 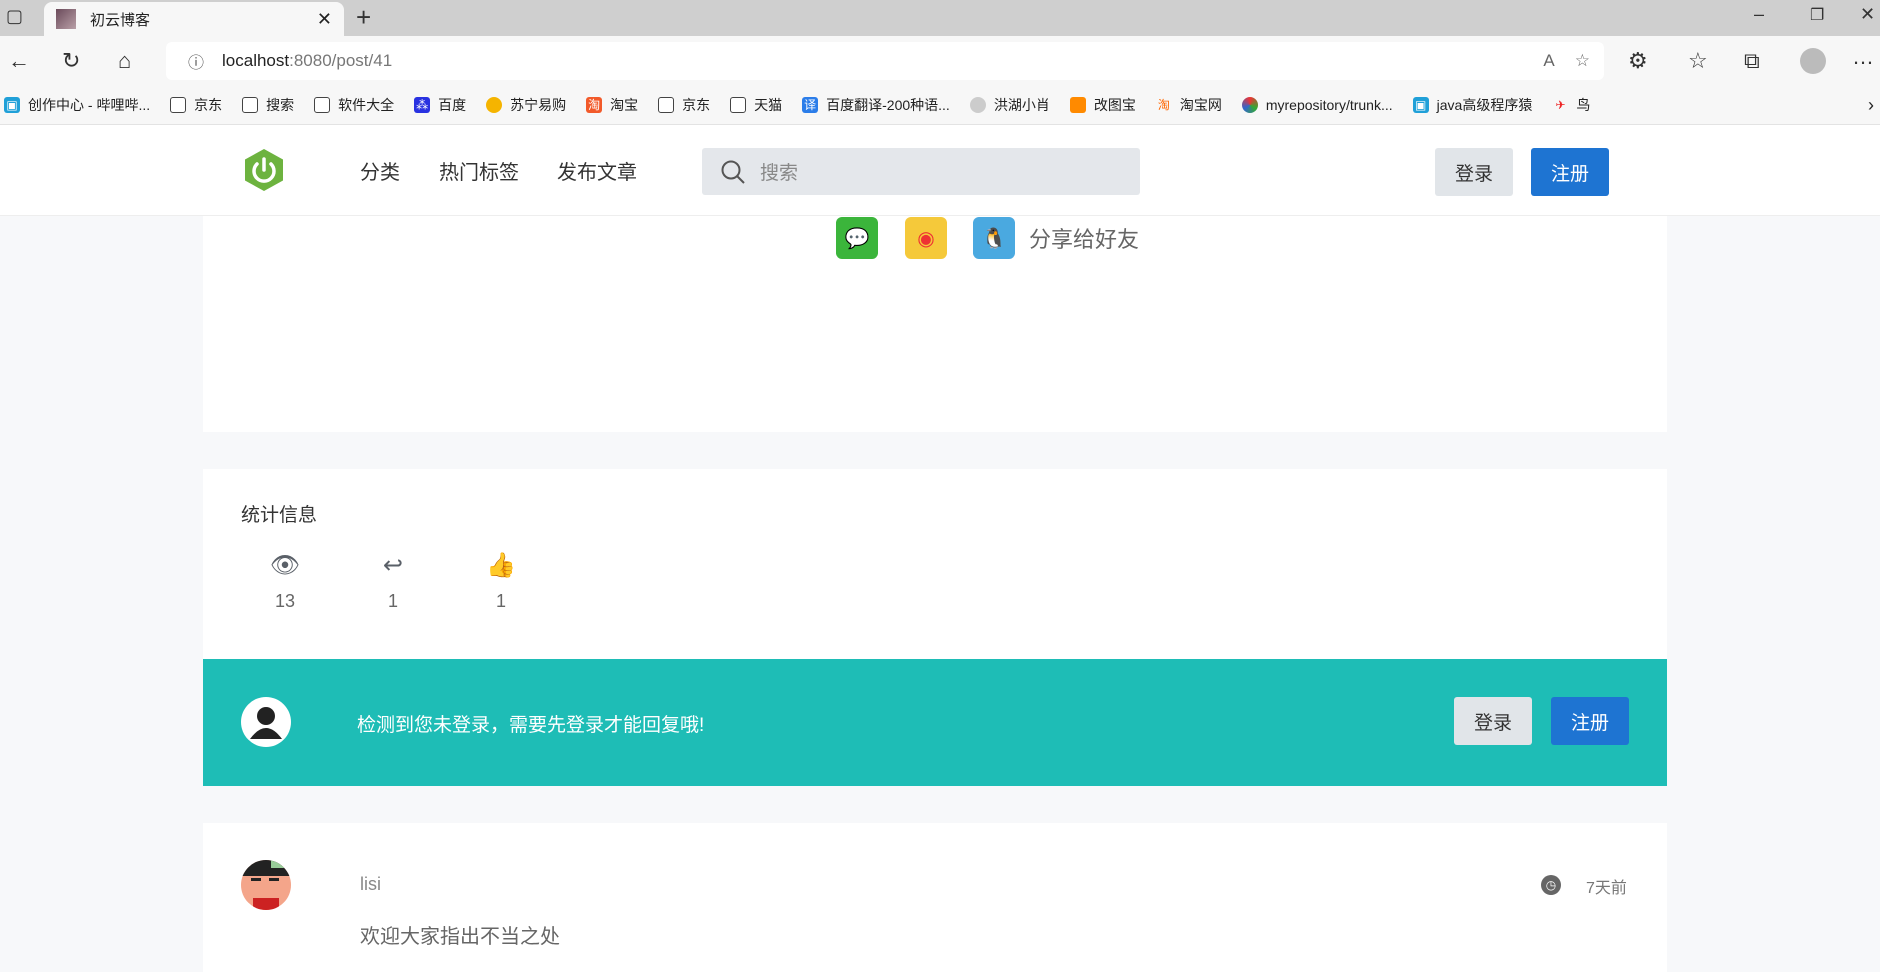 What do you see at coordinates (1493, 721) in the screenshot?
I see `banner-login-button: 登录` at bounding box center [1493, 721].